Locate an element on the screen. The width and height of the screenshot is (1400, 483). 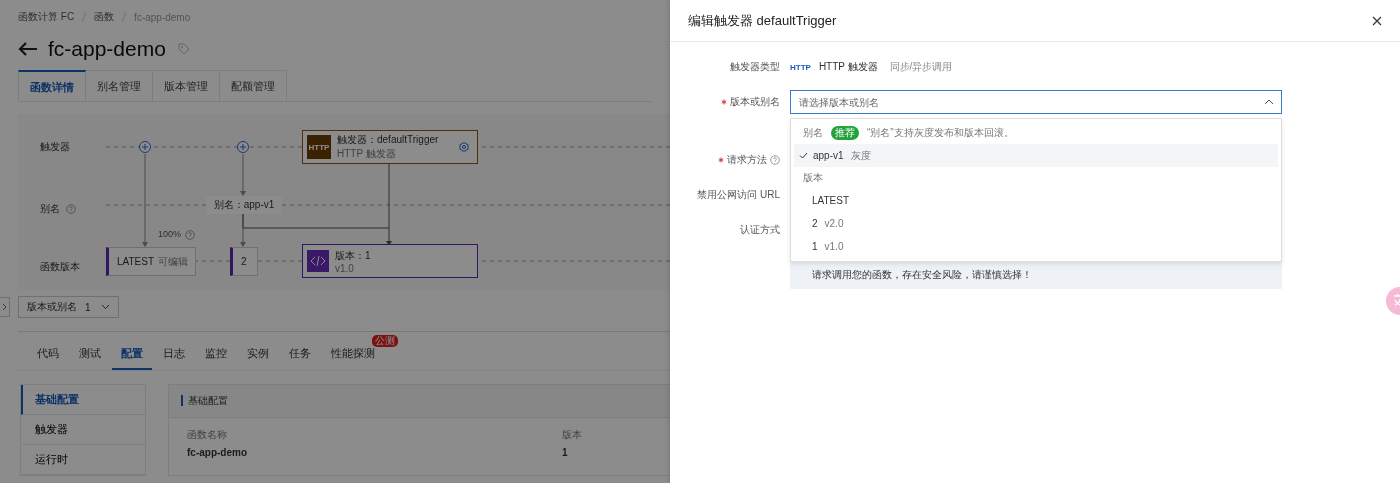
field-label: 禁用公网访问 URL is located at coordinates (738, 195).